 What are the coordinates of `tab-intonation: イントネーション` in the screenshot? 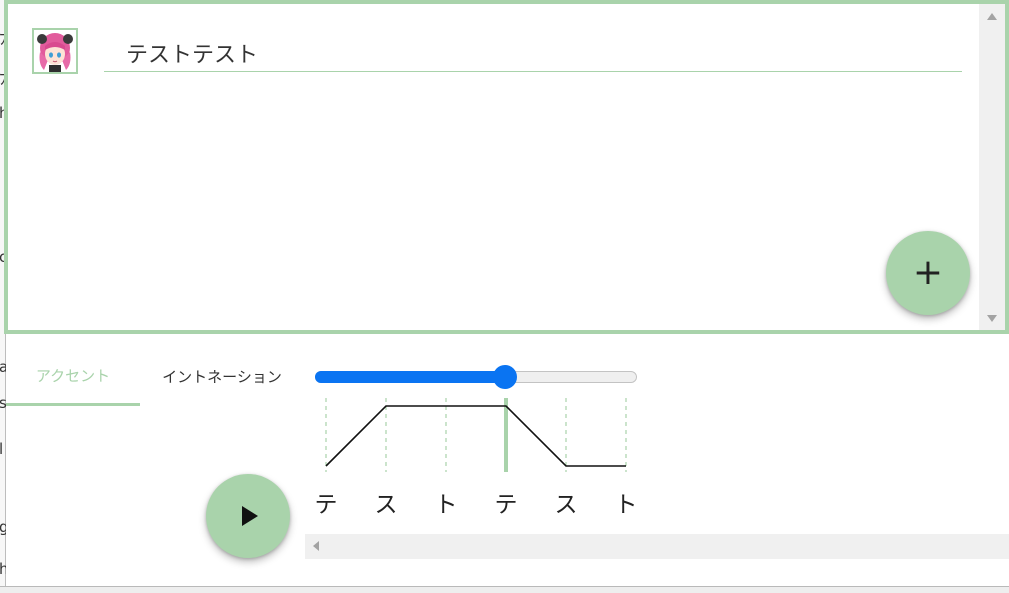 It's located at (222, 376).